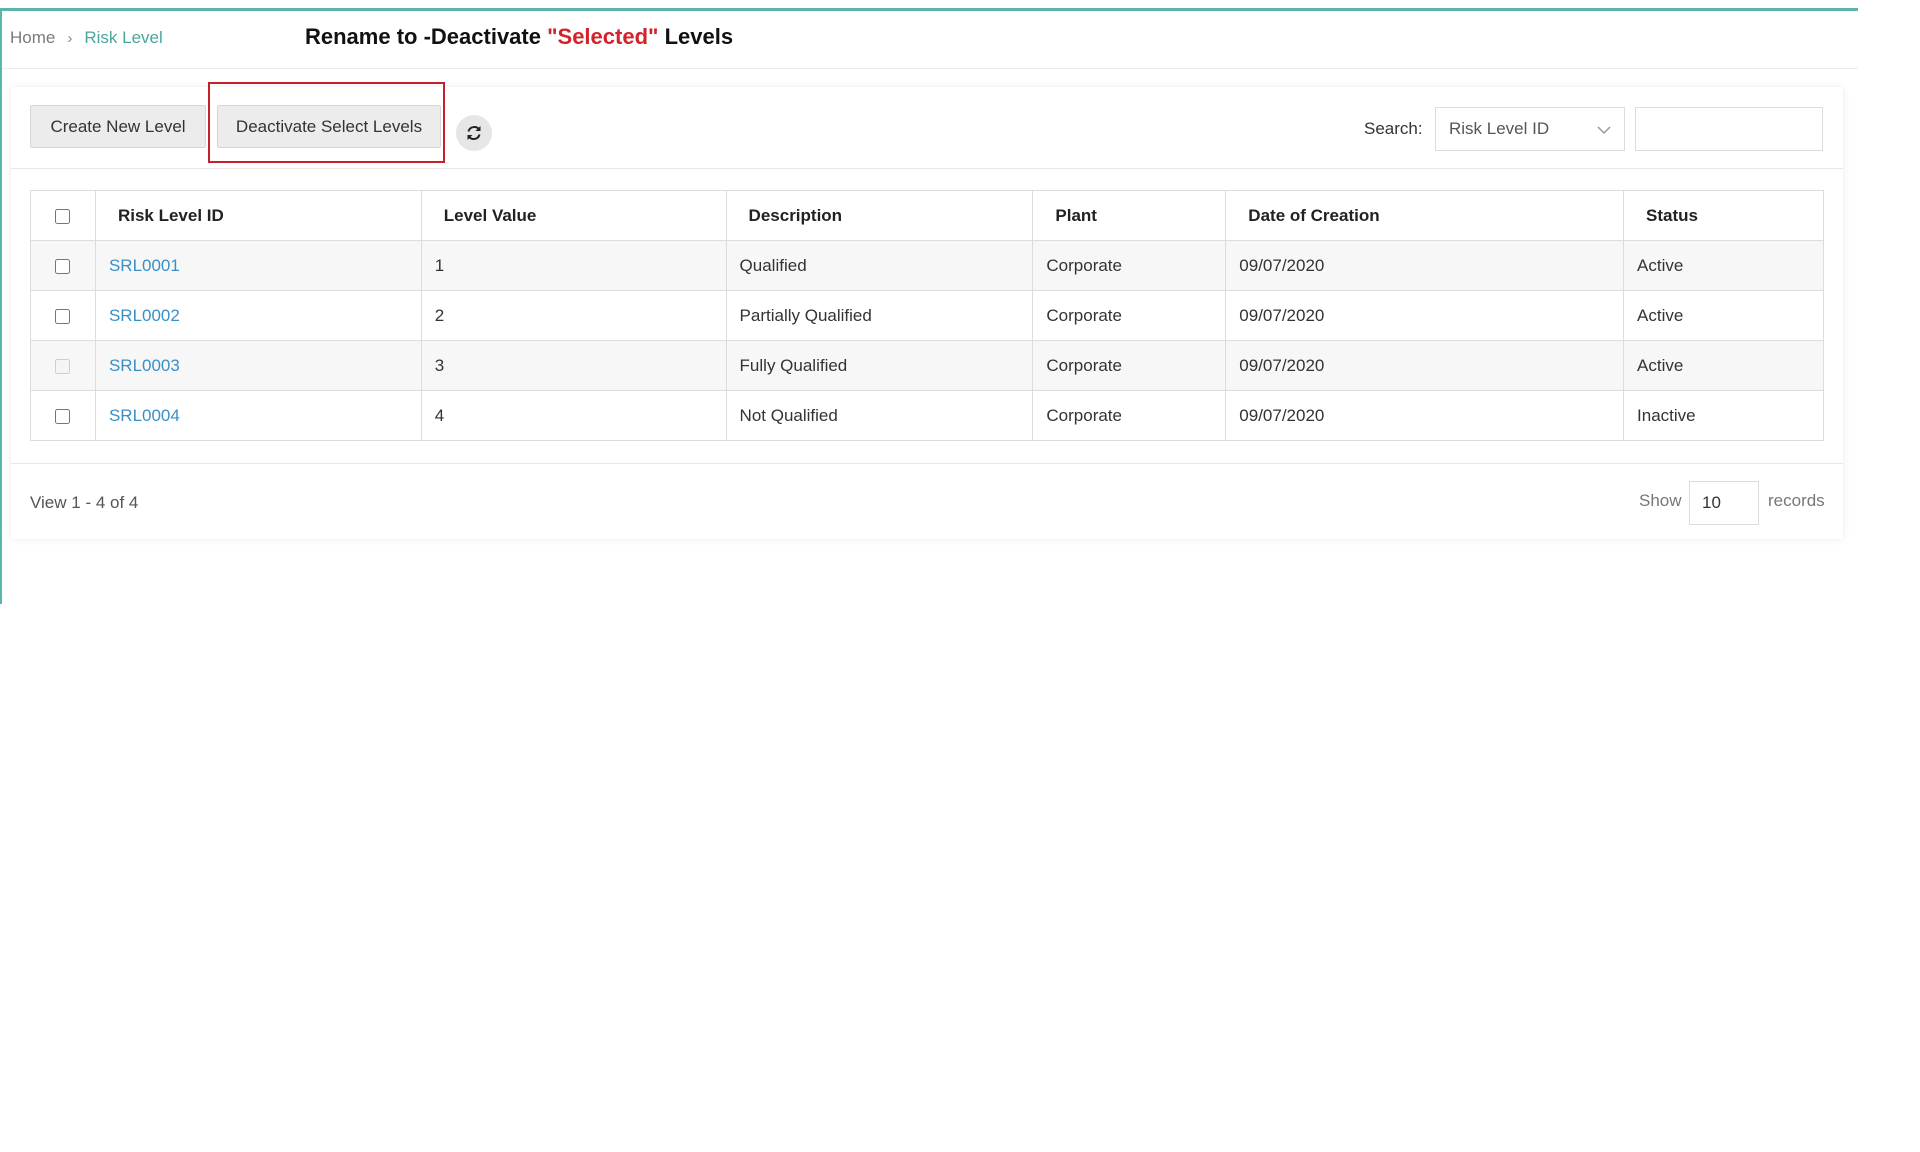  I want to click on level-value-cell: 4, so click(573, 415).